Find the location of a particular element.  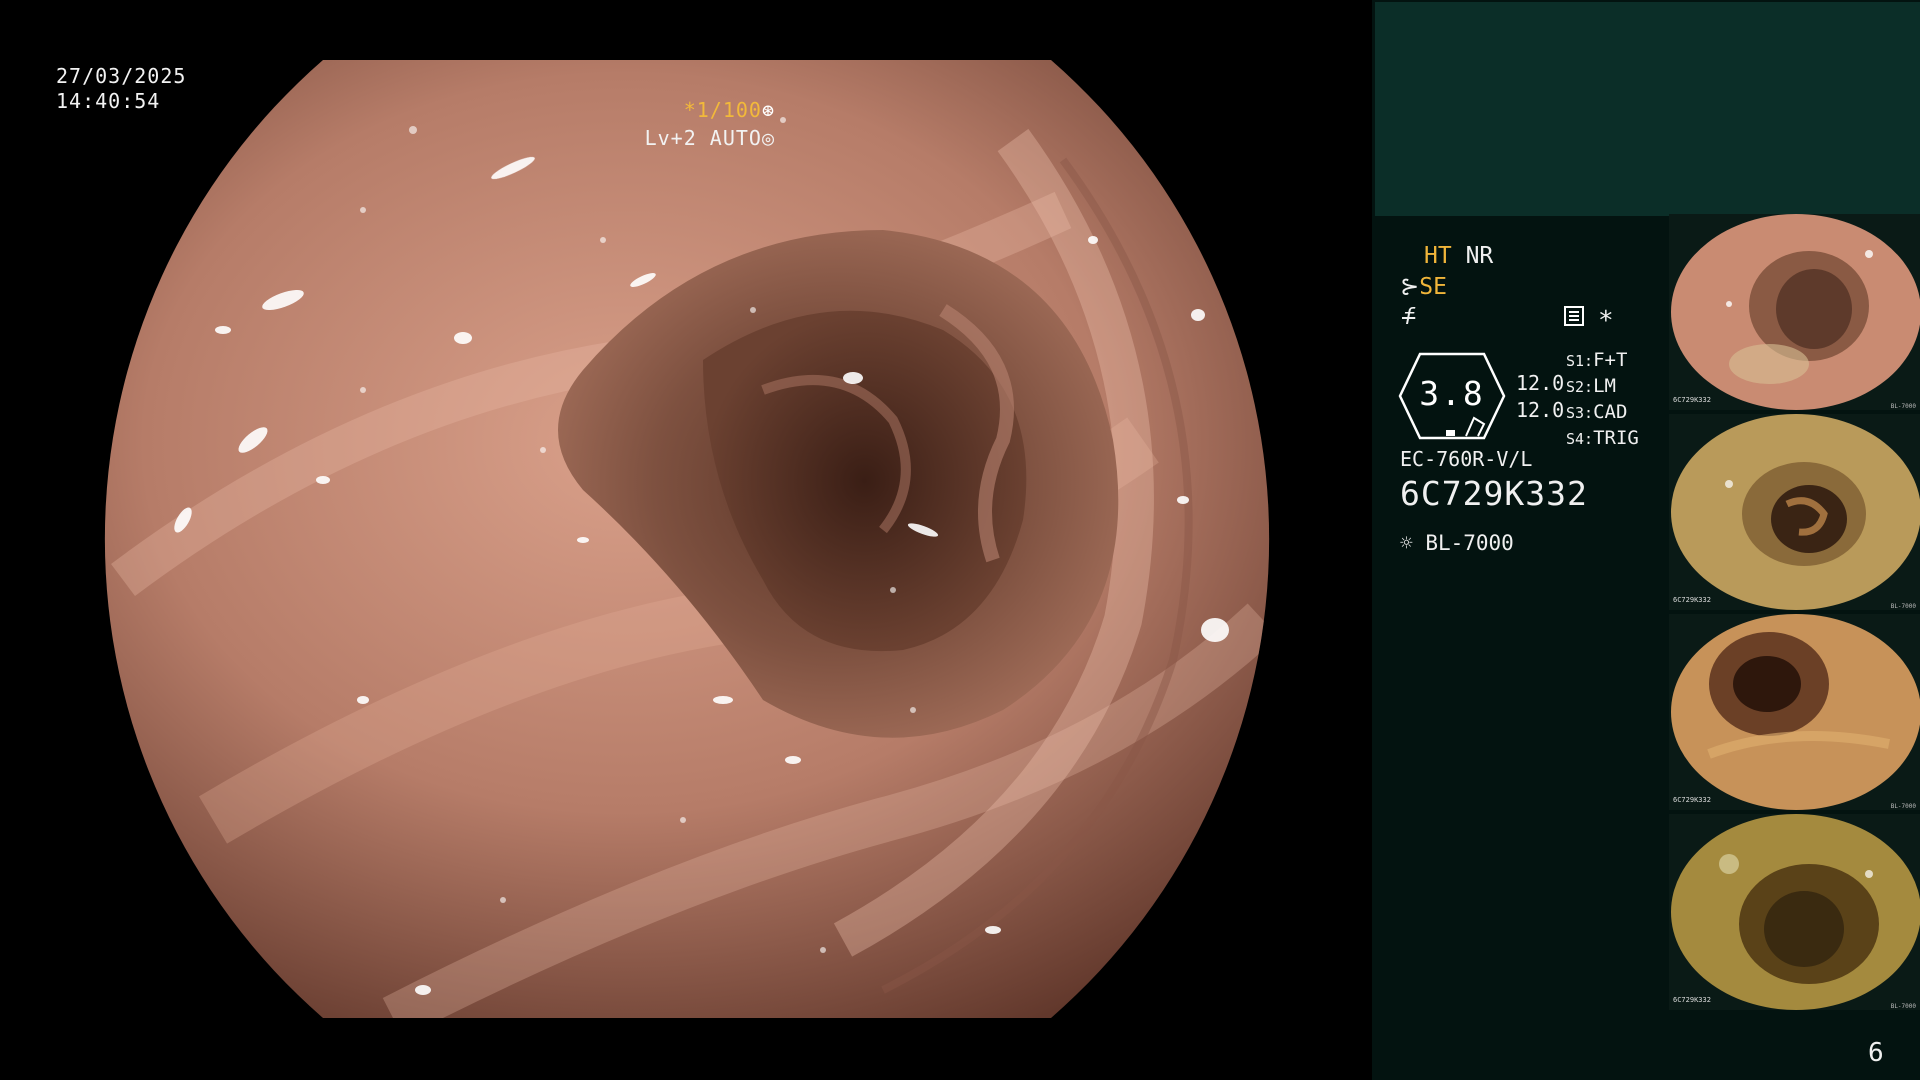

shutter-readout: *1/100⊛ is located at coordinates (729, 110).